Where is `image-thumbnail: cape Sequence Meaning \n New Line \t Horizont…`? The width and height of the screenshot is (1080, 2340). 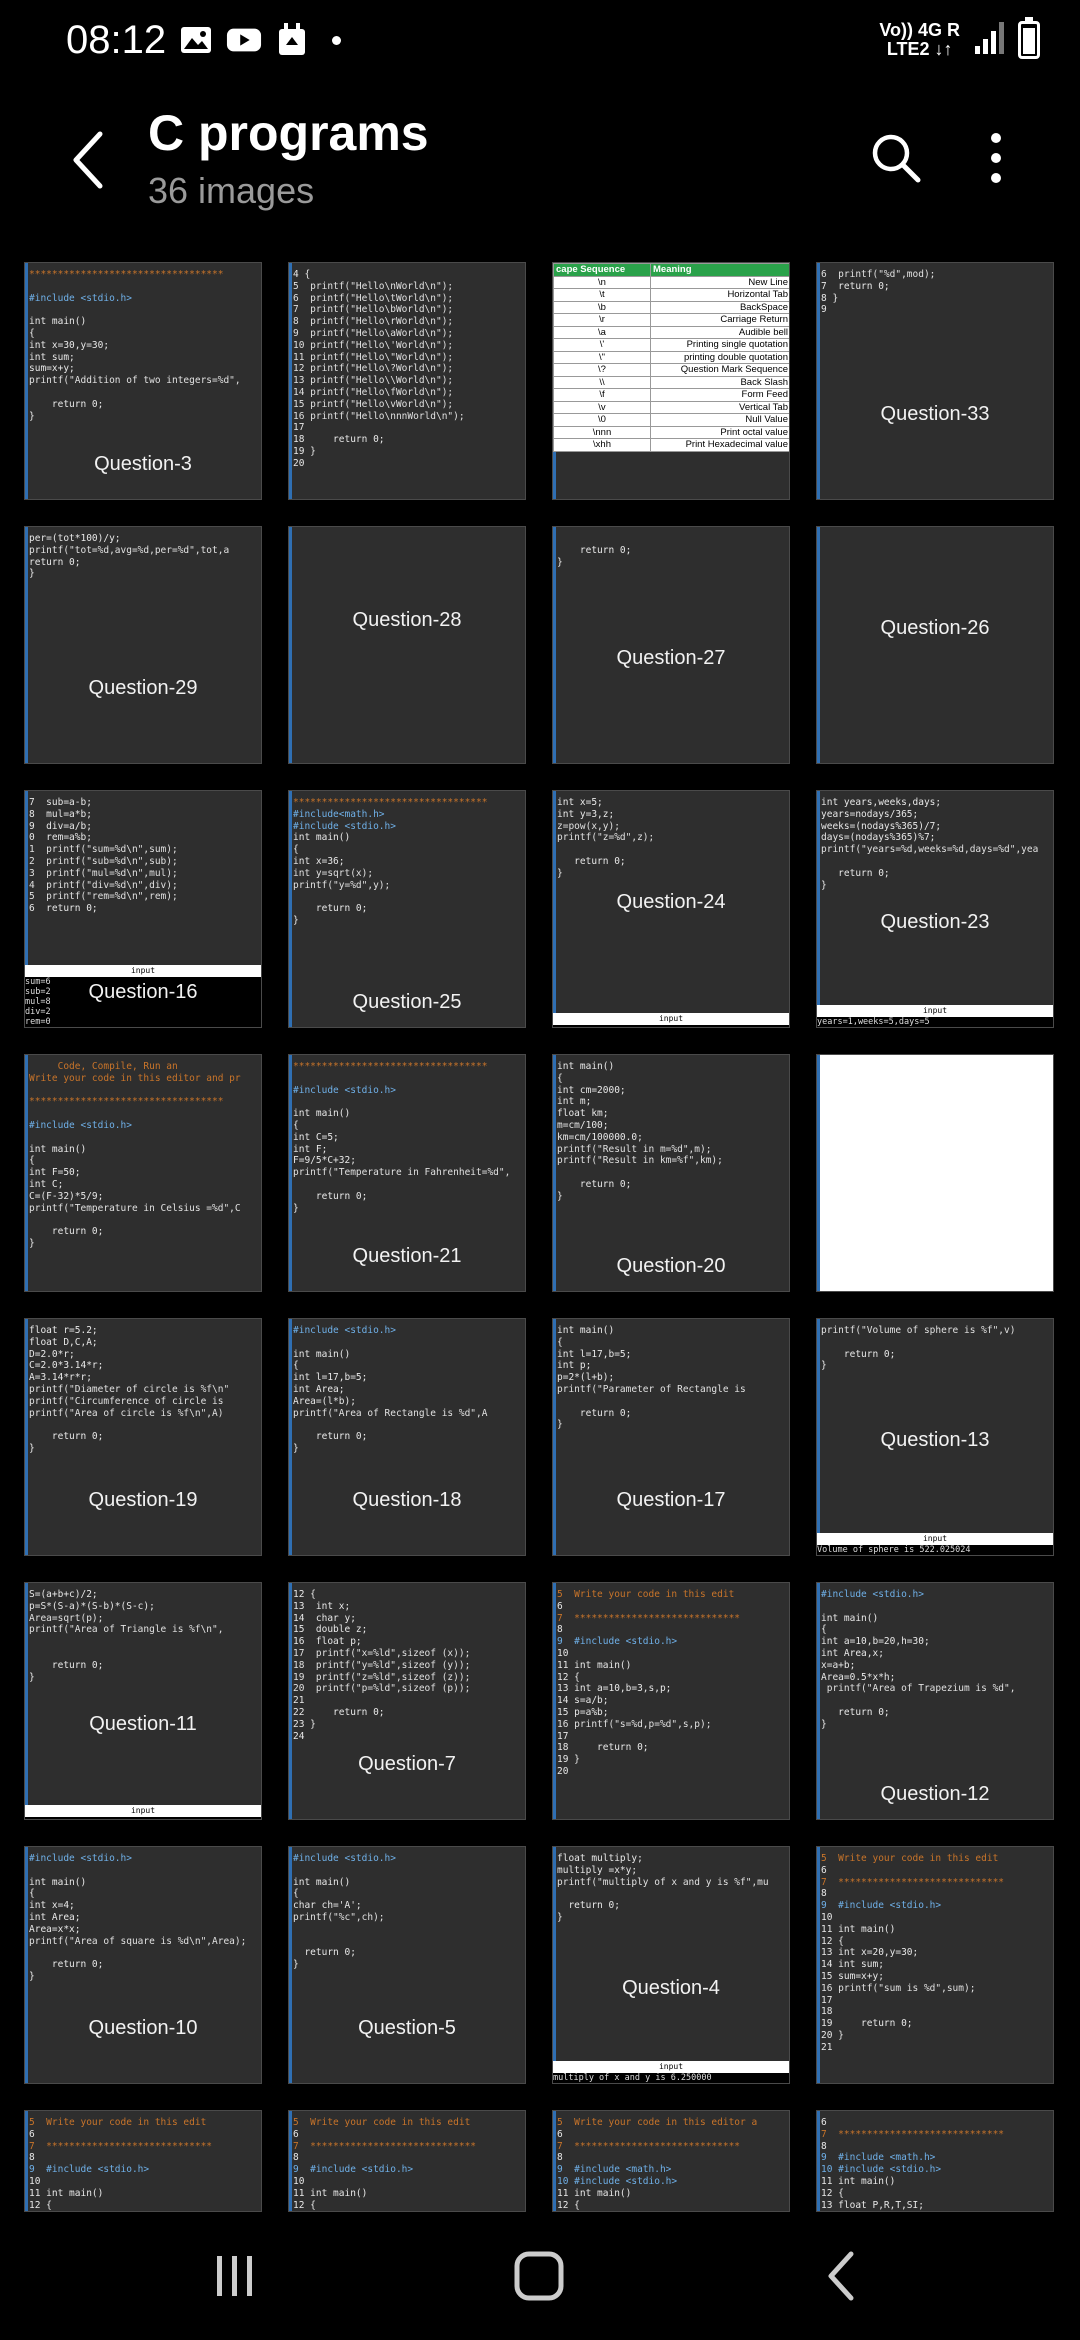 image-thumbnail: cape Sequence Meaning \n New Line \t Horizont… is located at coordinates (671, 381).